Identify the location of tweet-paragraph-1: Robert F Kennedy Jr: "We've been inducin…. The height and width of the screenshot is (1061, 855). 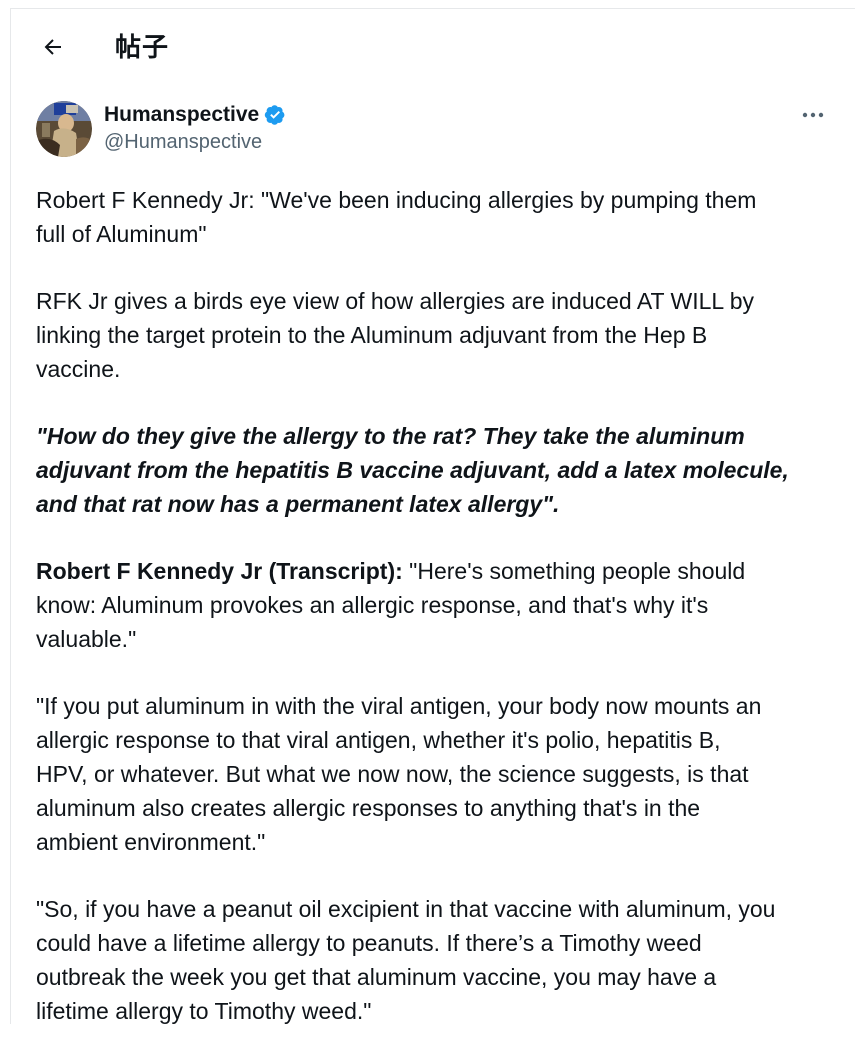
(396, 217).